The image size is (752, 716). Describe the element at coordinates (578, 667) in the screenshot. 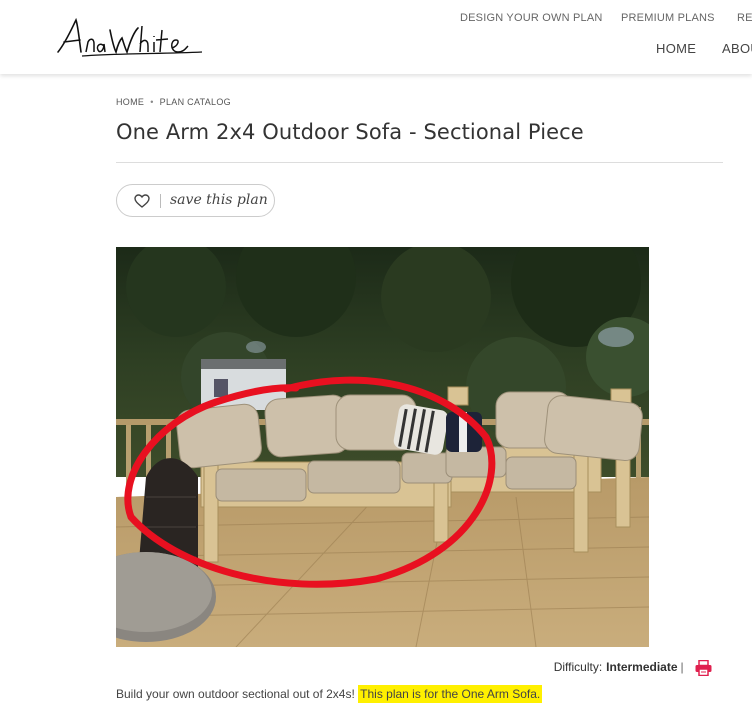

I see `difficulty-label: Difficulty:` at that location.